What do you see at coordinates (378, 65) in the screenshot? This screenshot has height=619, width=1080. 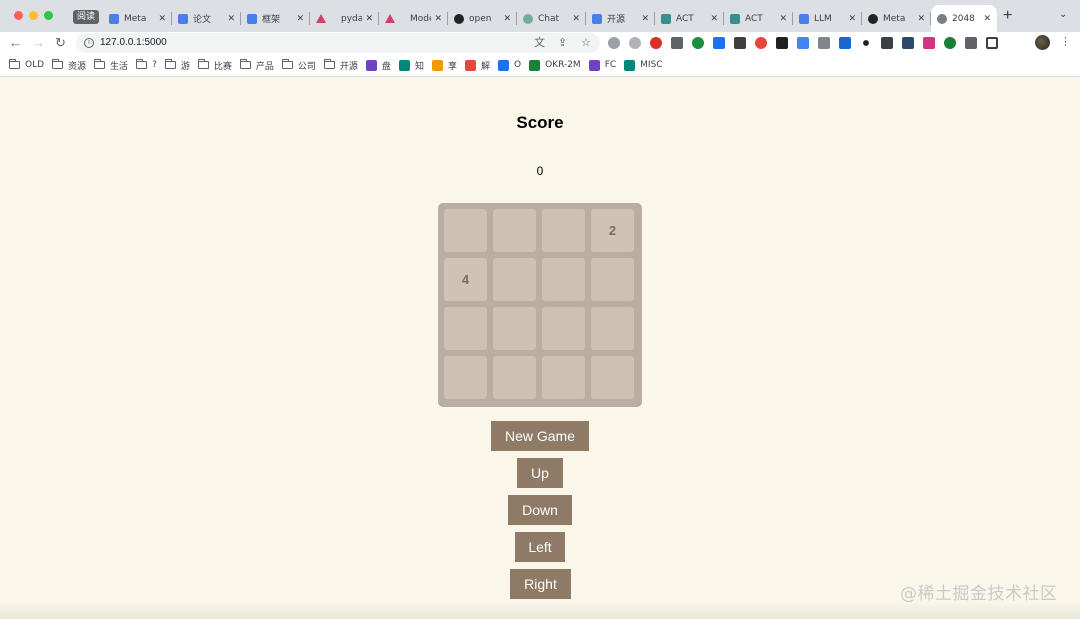 I see `bookmark-item: 盘` at bounding box center [378, 65].